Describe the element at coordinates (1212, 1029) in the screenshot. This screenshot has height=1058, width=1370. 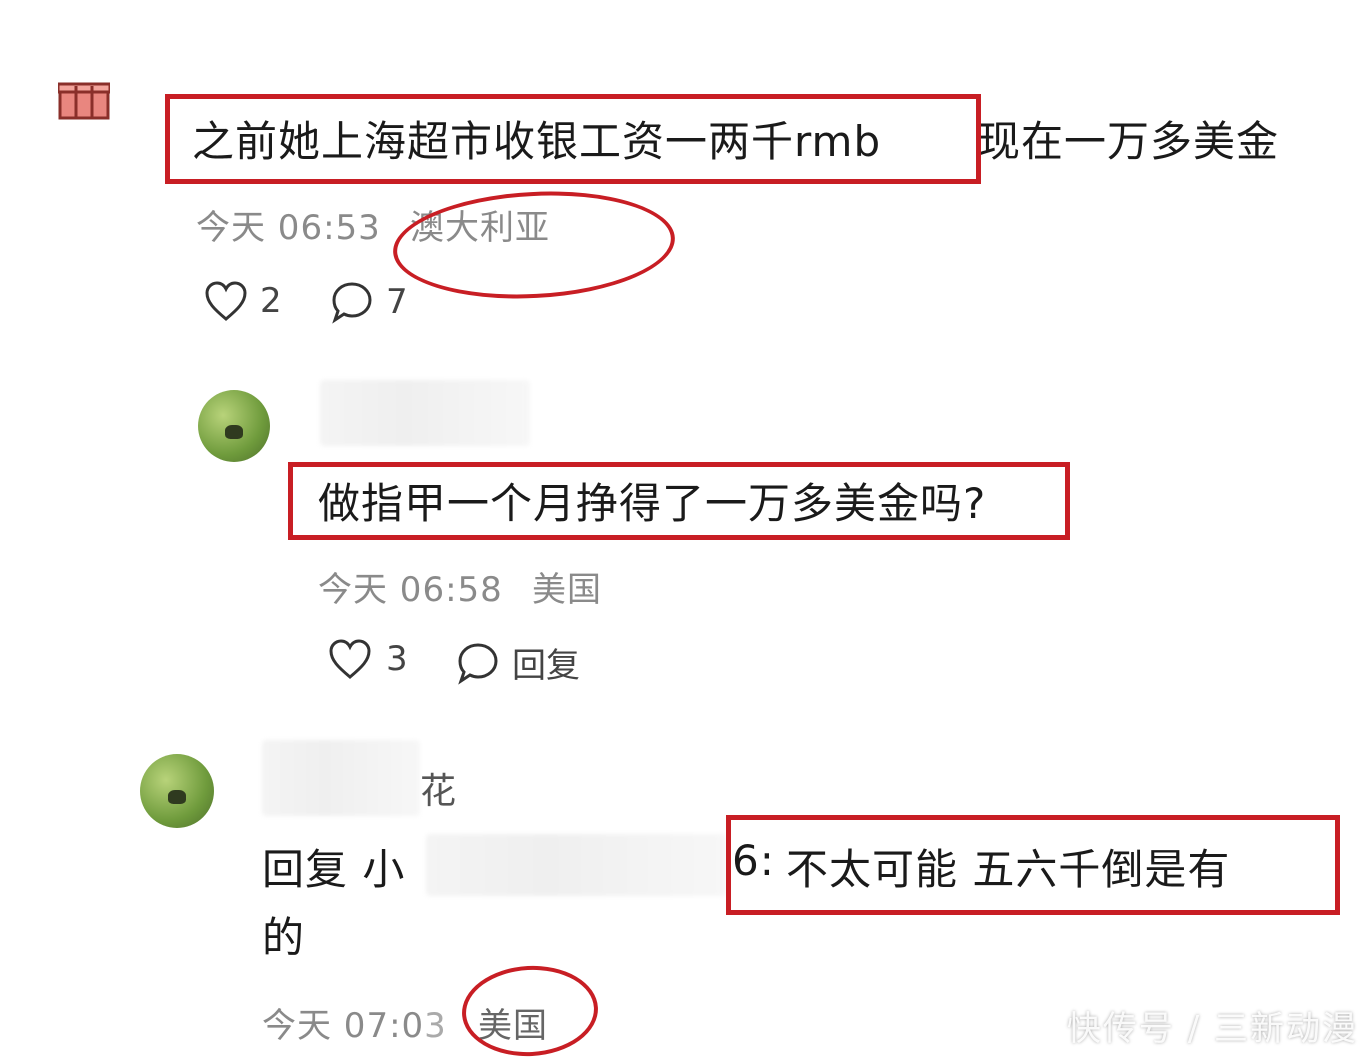
I see `watermark: 快传号 / 三新动漫` at that location.